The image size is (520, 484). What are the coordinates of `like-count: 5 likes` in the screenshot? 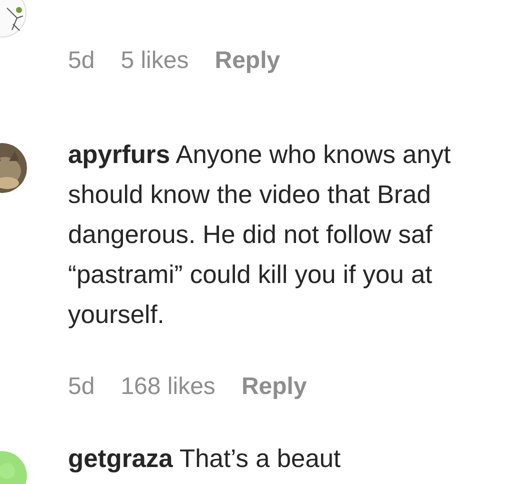 It's located at (154, 61).